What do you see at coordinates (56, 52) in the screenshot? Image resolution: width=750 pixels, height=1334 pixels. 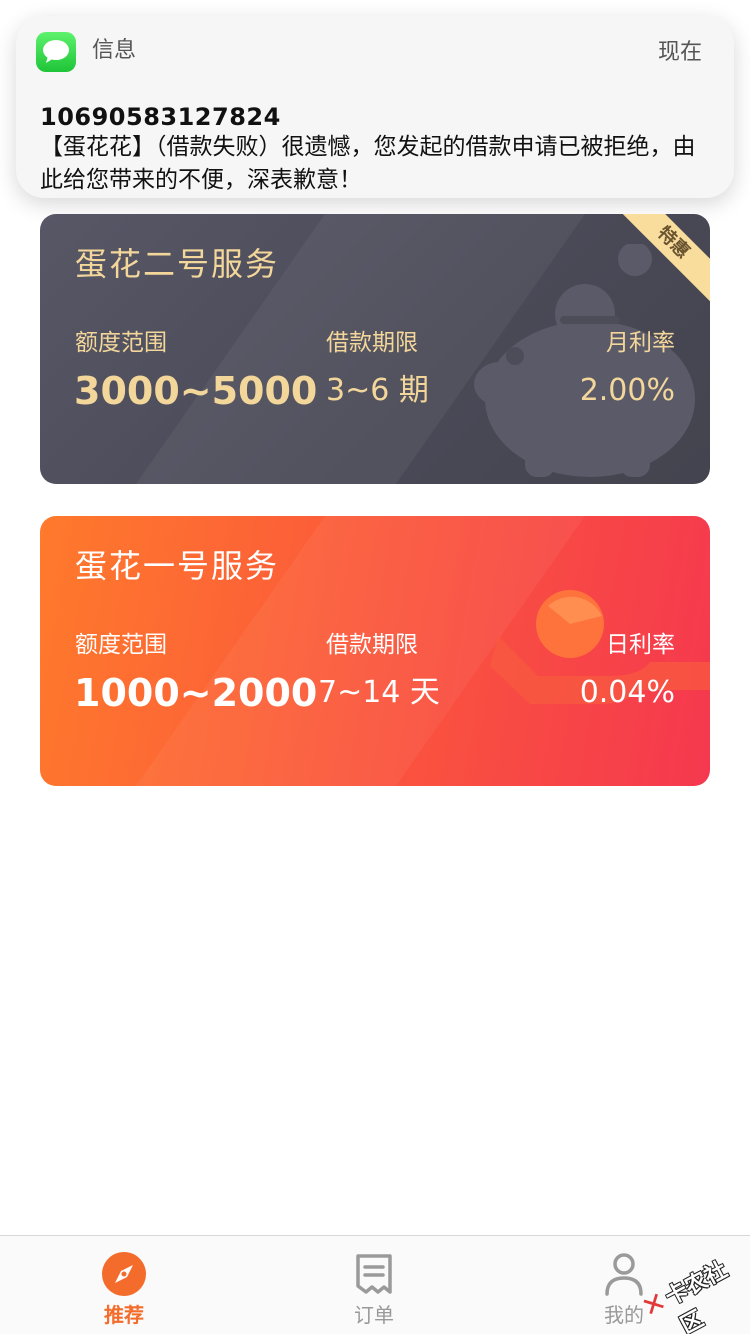 I see `messages-app-icon` at bounding box center [56, 52].